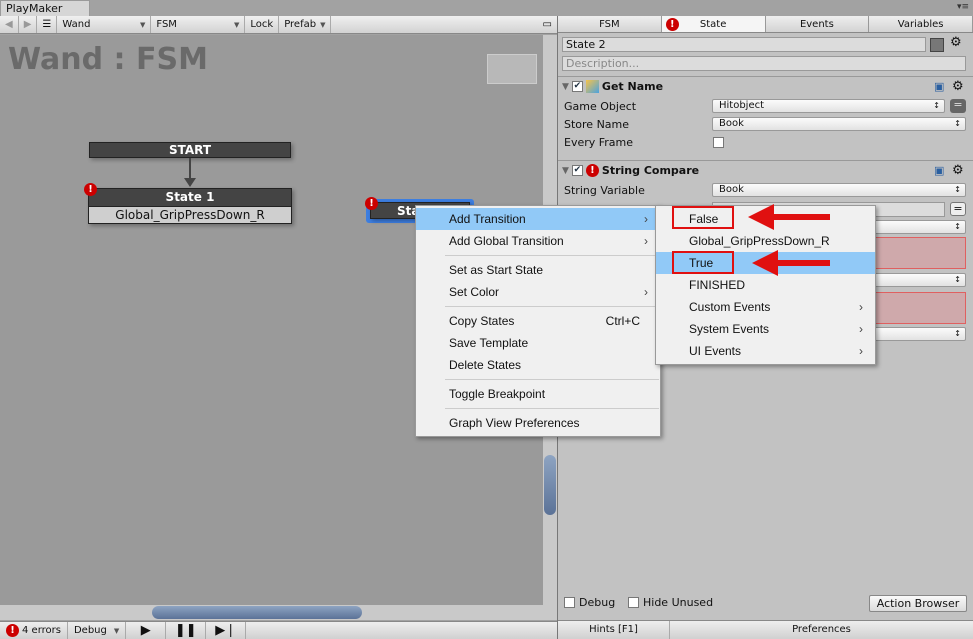 The image size is (973, 639). I want to click on state-1-node: State 1 Global_GripPressDown_R, so click(190, 206).